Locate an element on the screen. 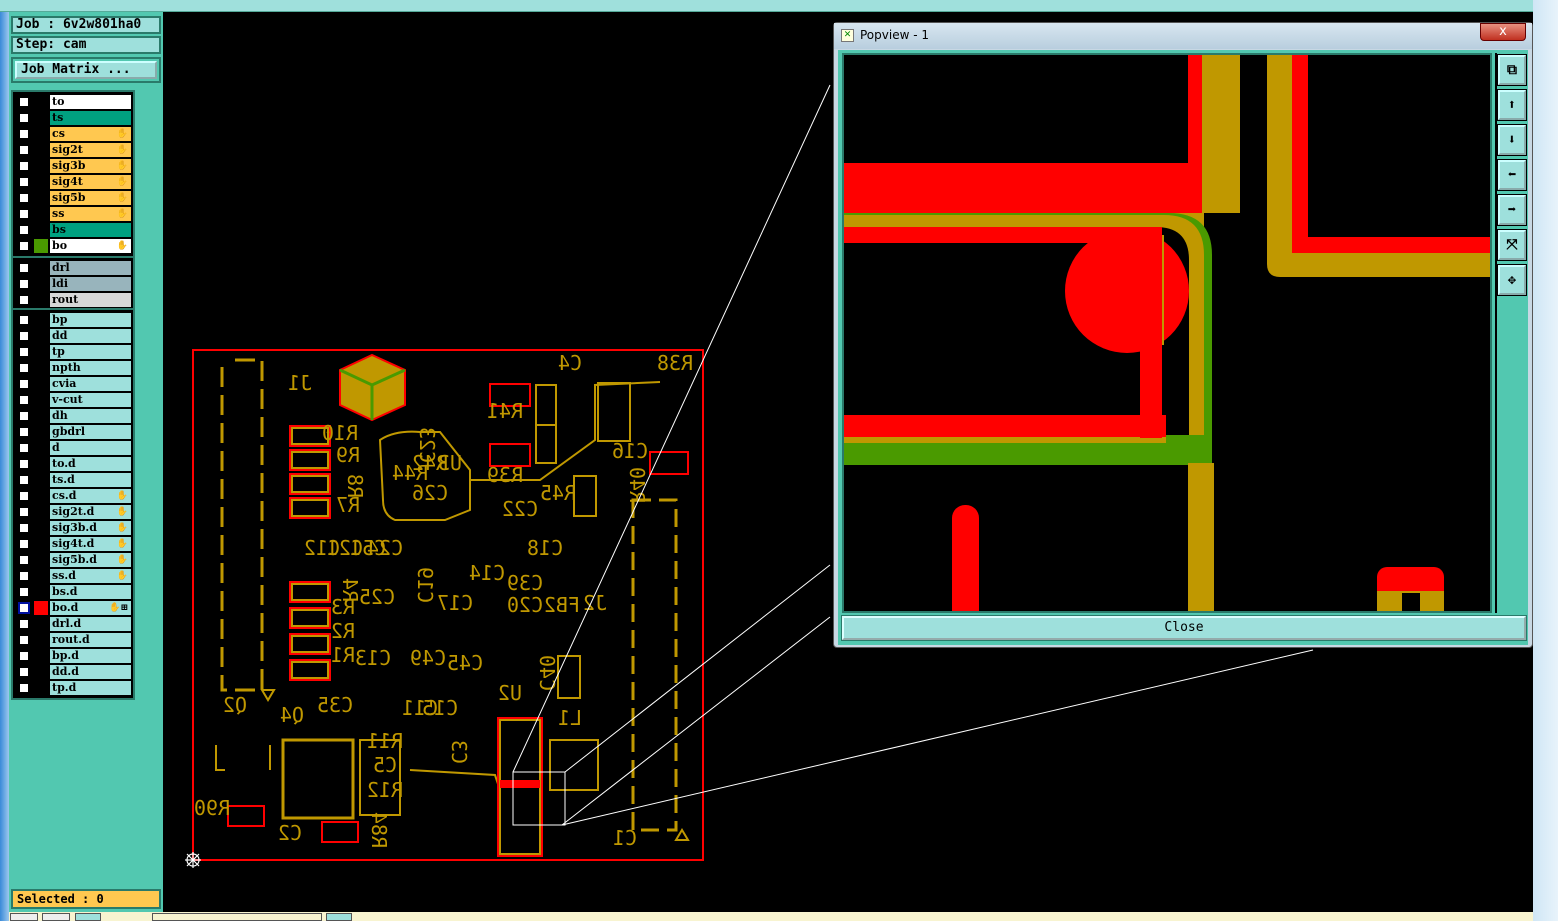  layer-row-rout.d: rout.d is located at coordinates (73, 640).